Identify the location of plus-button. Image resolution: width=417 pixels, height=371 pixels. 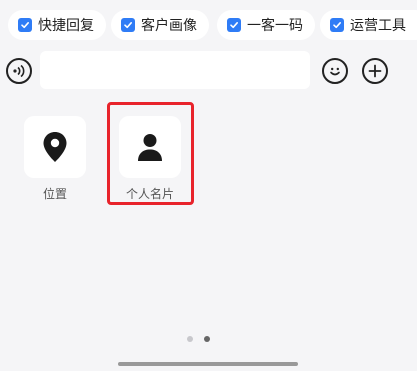
(375, 71).